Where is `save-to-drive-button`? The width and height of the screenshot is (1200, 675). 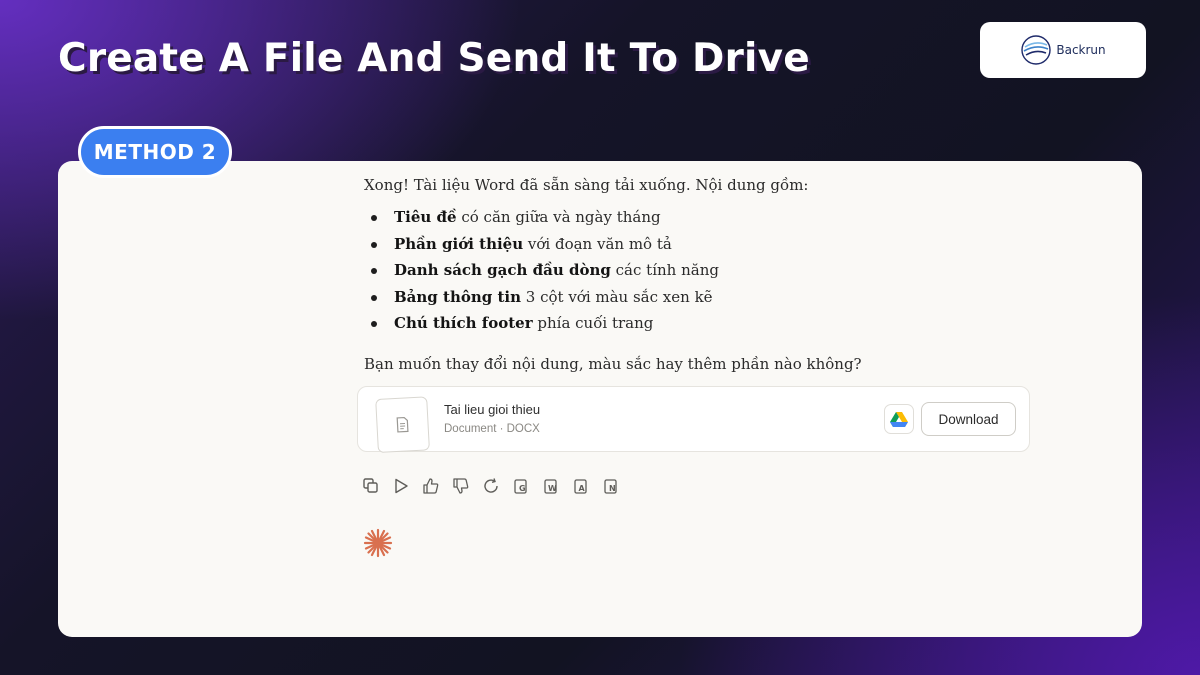
save-to-drive-button is located at coordinates (899, 419).